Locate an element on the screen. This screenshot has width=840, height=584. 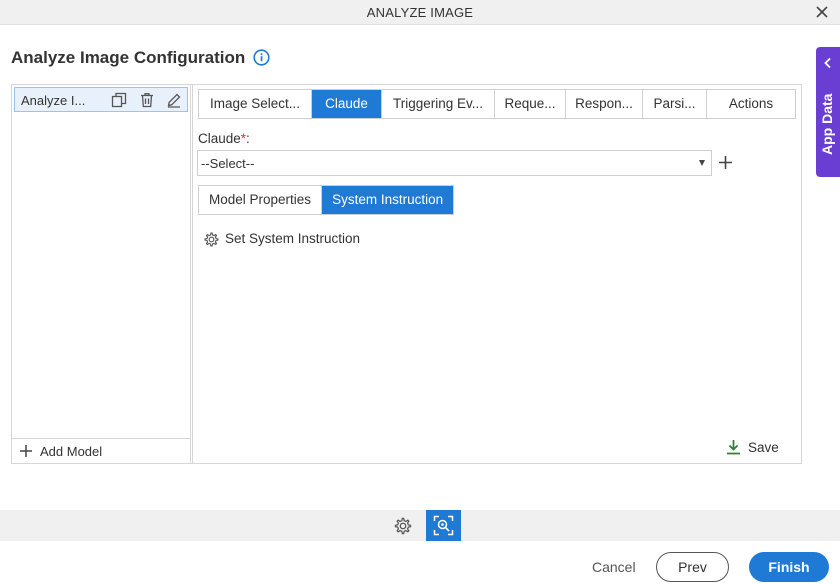
prev-button: Prev is located at coordinates (692, 567).